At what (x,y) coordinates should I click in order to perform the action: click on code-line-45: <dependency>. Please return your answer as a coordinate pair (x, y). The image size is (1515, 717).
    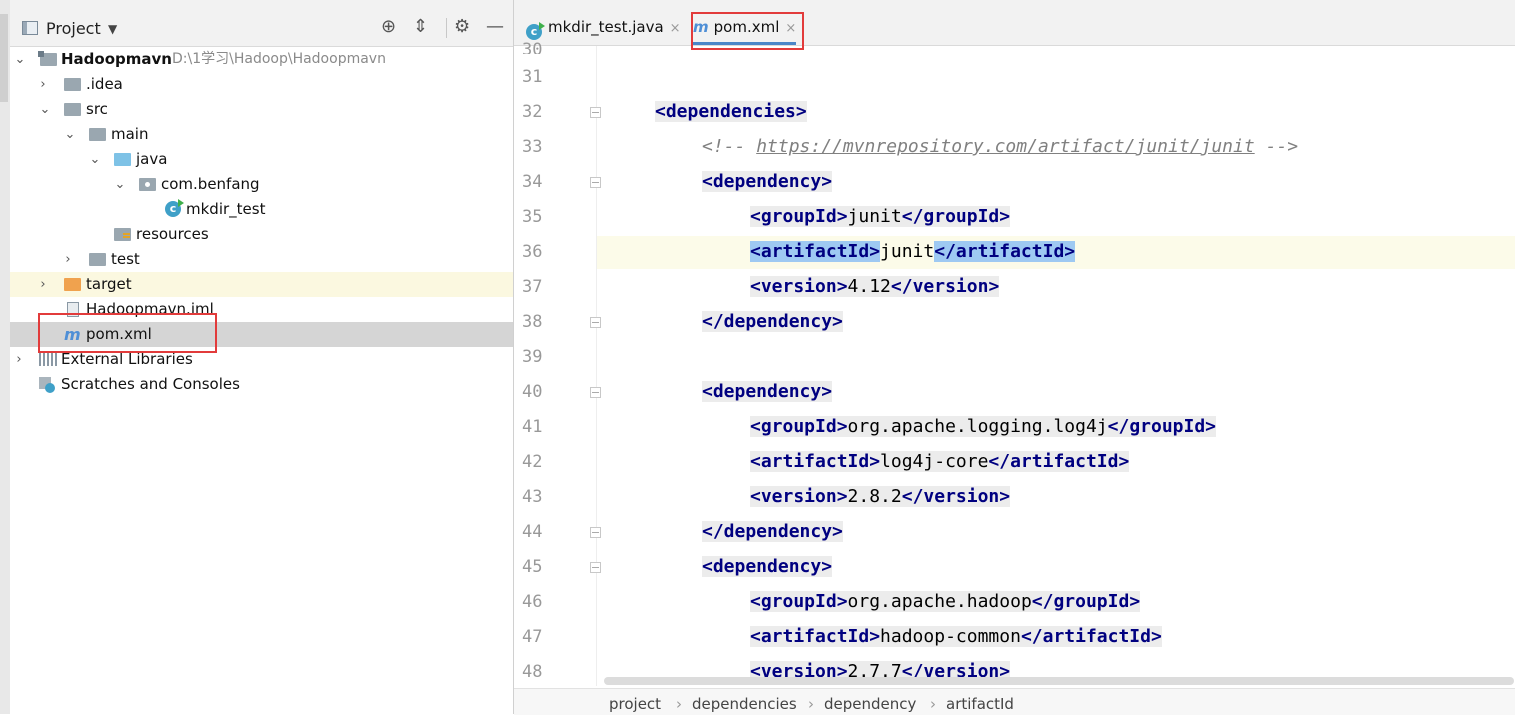
    Looking at the image, I should click on (767, 566).